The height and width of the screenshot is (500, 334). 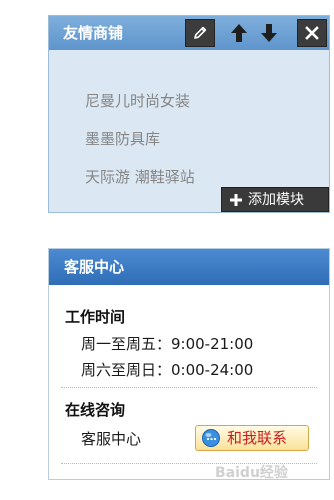 What do you see at coordinates (94, 267) in the screenshot?
I see `customer-service-title: 客服中心` at bounding box center [94, 267].